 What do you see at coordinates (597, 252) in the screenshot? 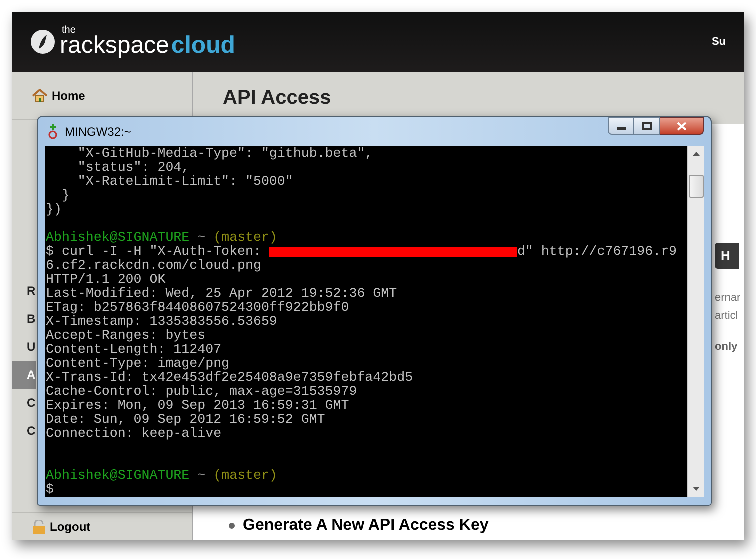
I see `command-text: d" http://c767196.r9` at bounding box center [597, 252].